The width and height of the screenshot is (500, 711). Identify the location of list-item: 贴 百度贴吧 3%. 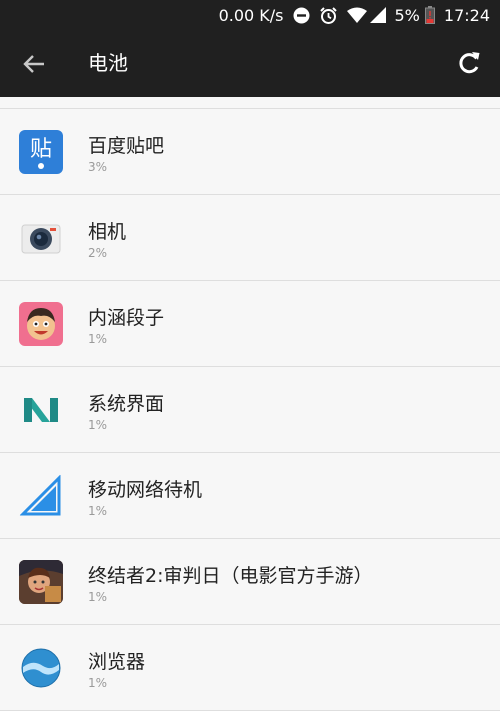
(250, 152).